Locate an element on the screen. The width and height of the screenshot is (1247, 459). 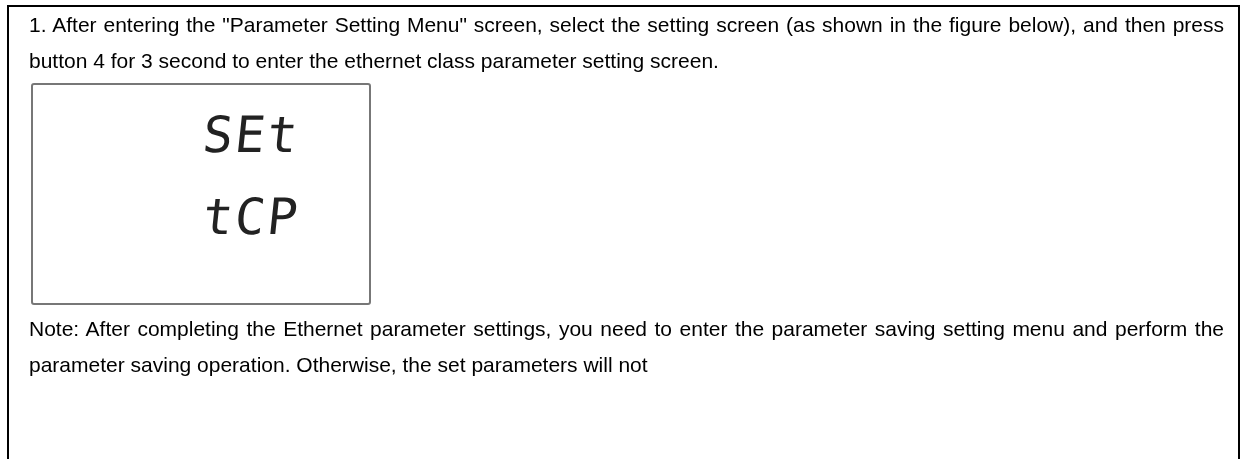
note-paragraph: Note: After completing the Ethernet parameter settings, you need to enter the parameter saving setting menu and perform the parameter saving operation. Otherwise, the set parameters will not is located at coordinates (626, 347).